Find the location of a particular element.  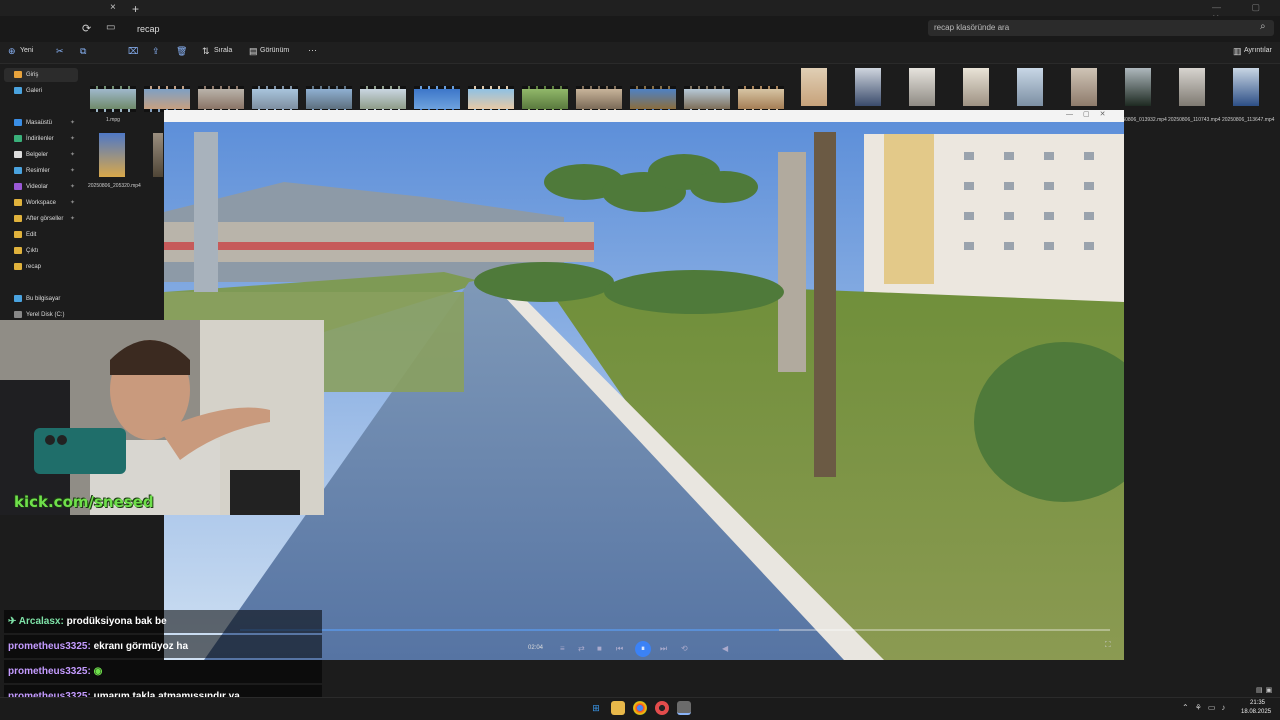

seek-bar-track is located at coordinates (944, 630).